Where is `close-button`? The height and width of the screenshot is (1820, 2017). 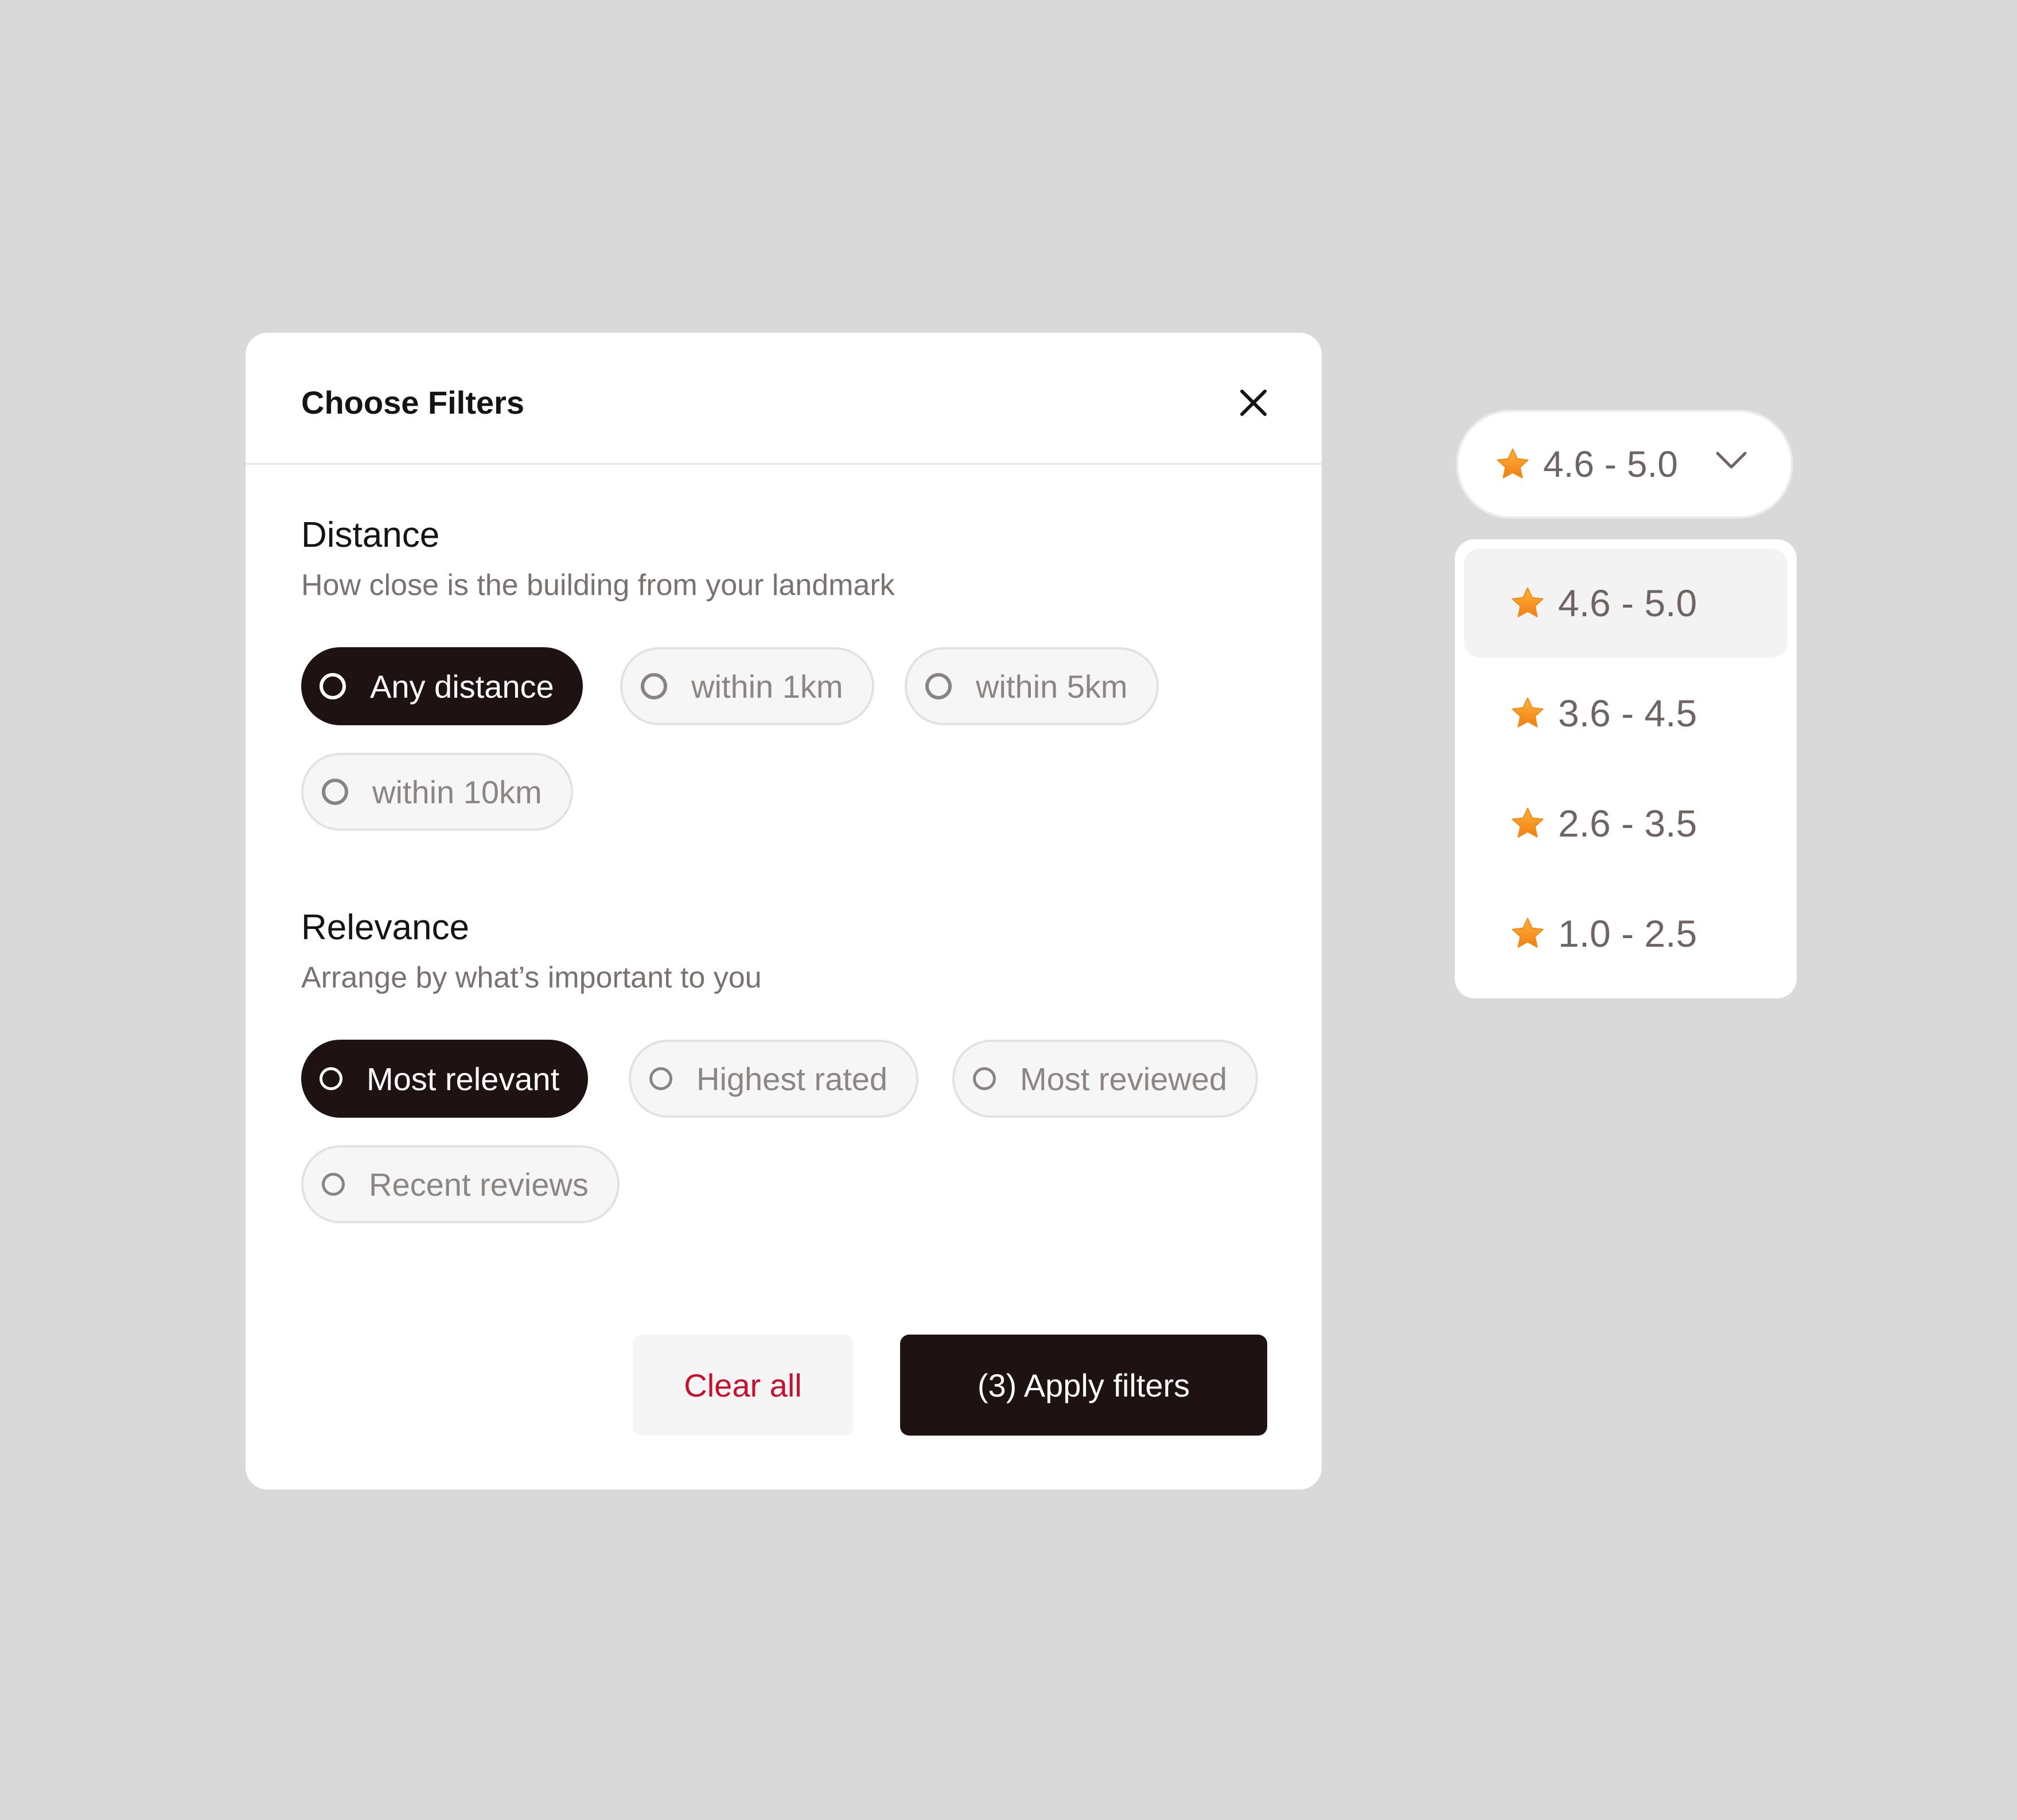 close-button is located at coordinates (1253, 403).